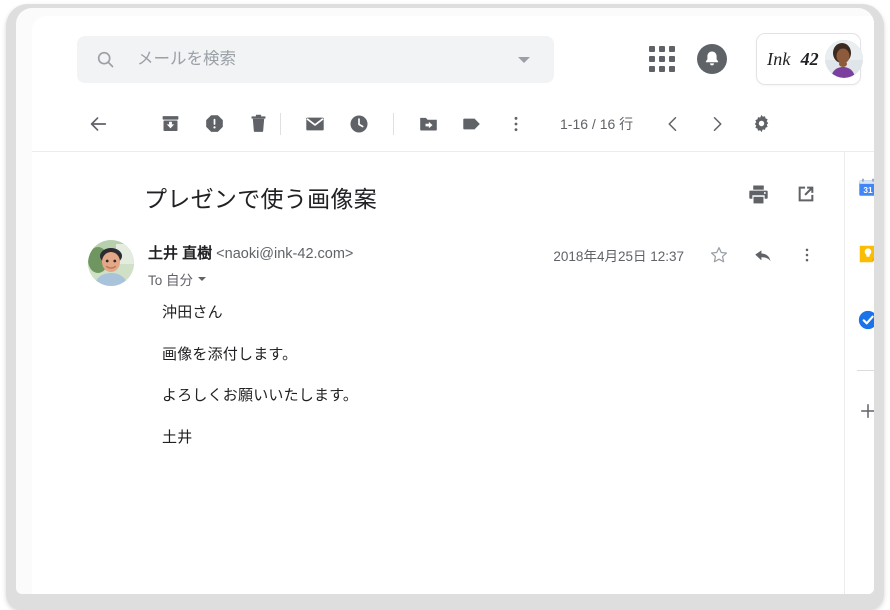 This screenshot has width=890, height=610. I want to click on clock-snooze-icon, so click(359, 123).